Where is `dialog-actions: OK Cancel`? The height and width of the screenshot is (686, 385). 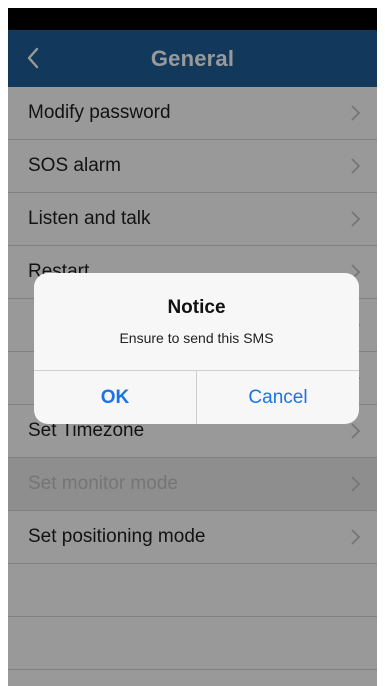
dialog-actions: OK Cancel is located at coordinates (196, 397).